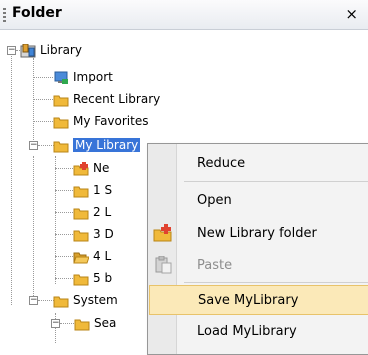 Image resolution: width=368 pixels, height=355 pixels. Describe the element at coordinates (92, 190) in the screenshot. I see `tree-node-child-1: 1 S` at that location.